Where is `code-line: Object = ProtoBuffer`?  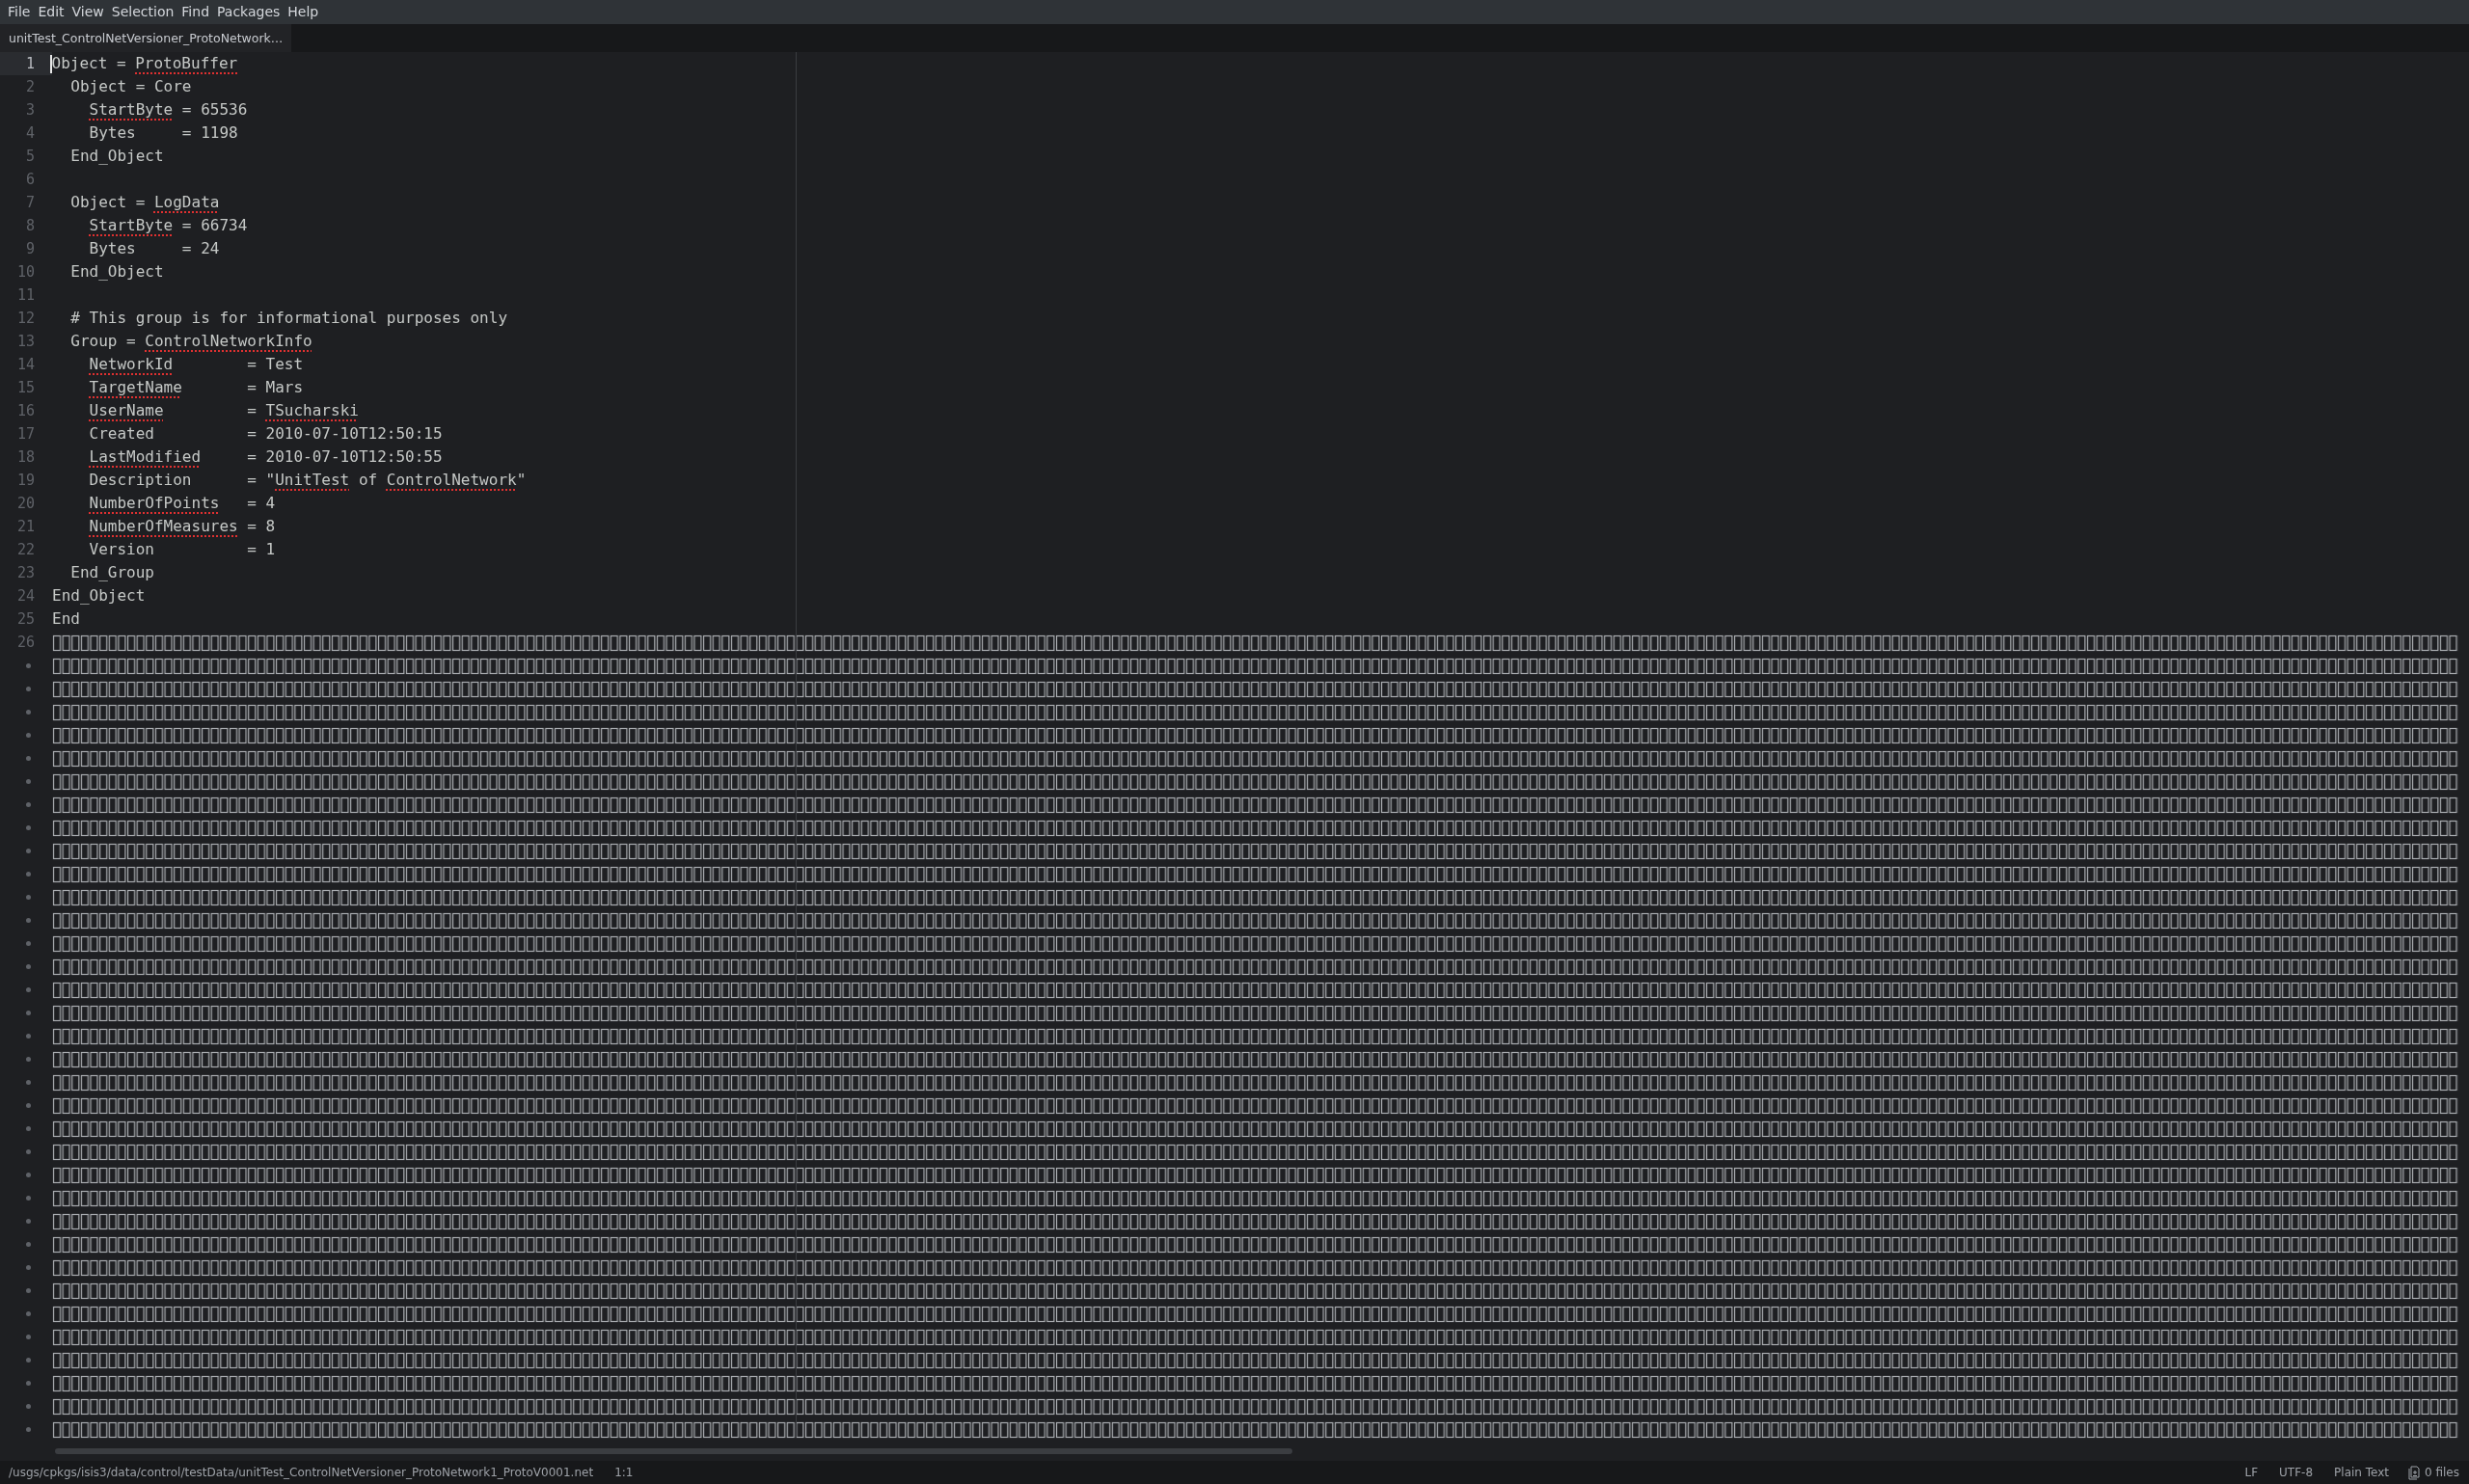
code-line: Object = ProtoBuffer is located at coordinates (144, 63).